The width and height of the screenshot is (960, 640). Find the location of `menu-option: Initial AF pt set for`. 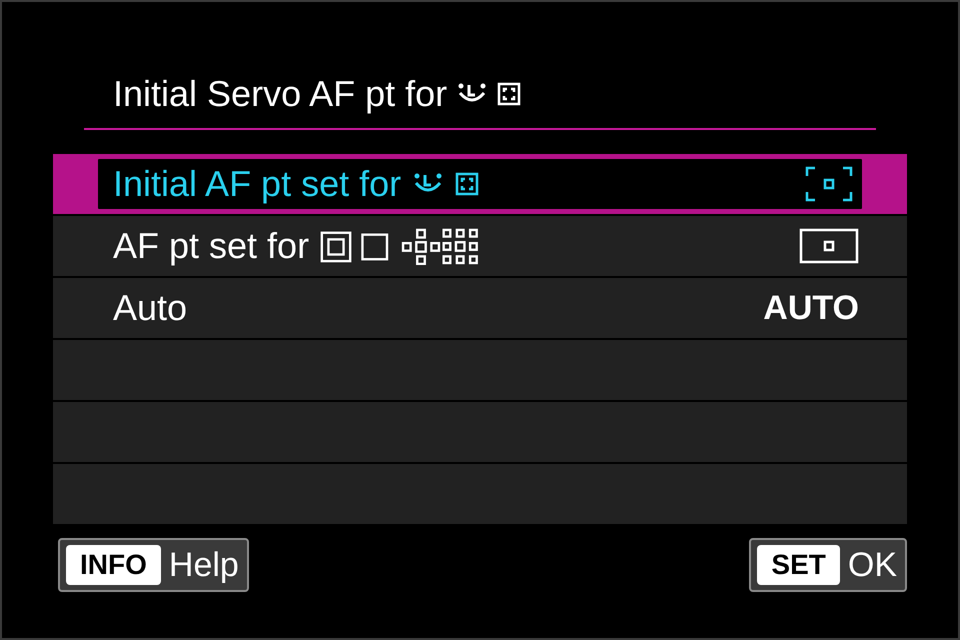

menu-option: Initial AF pt set for is located at coordinates (480, 184).